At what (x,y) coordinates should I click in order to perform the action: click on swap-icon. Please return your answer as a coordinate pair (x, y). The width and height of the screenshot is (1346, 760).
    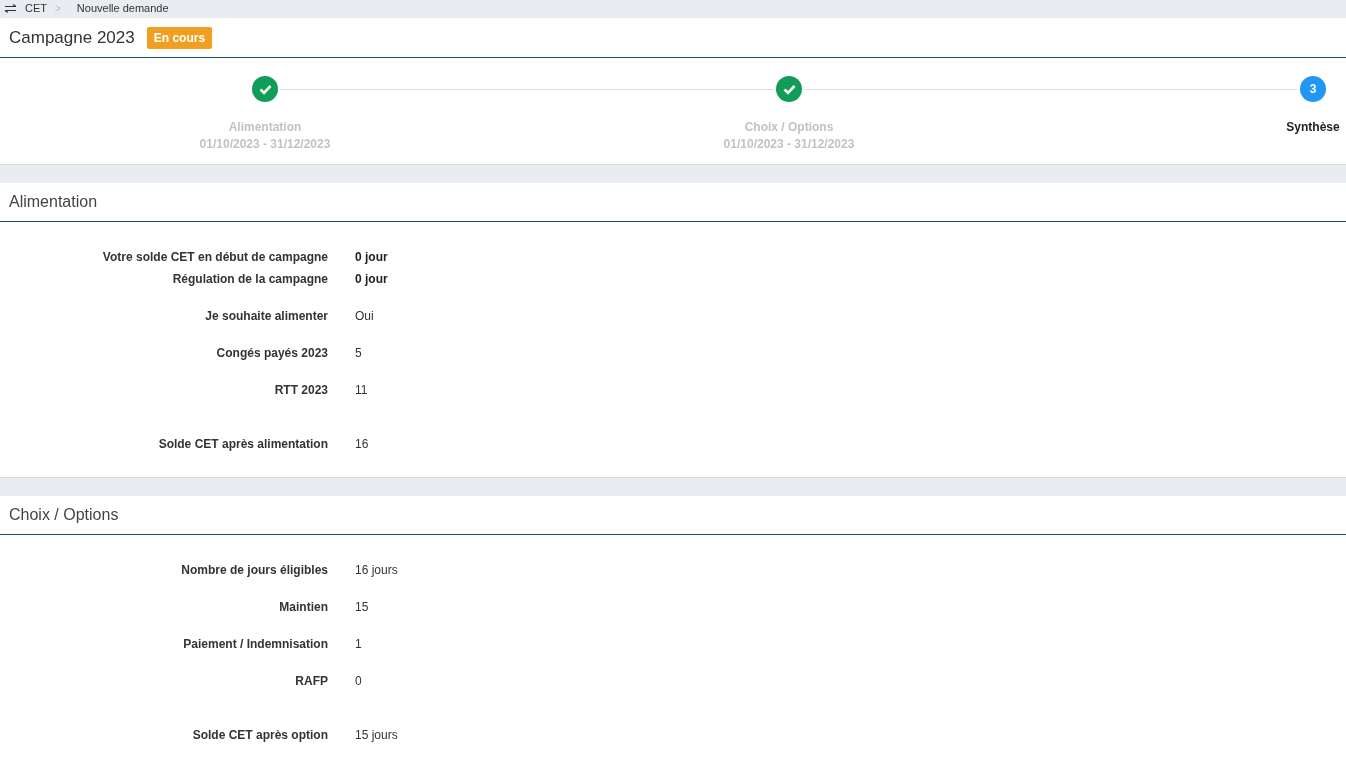
    Looking at the image, I should click on (10, 8).